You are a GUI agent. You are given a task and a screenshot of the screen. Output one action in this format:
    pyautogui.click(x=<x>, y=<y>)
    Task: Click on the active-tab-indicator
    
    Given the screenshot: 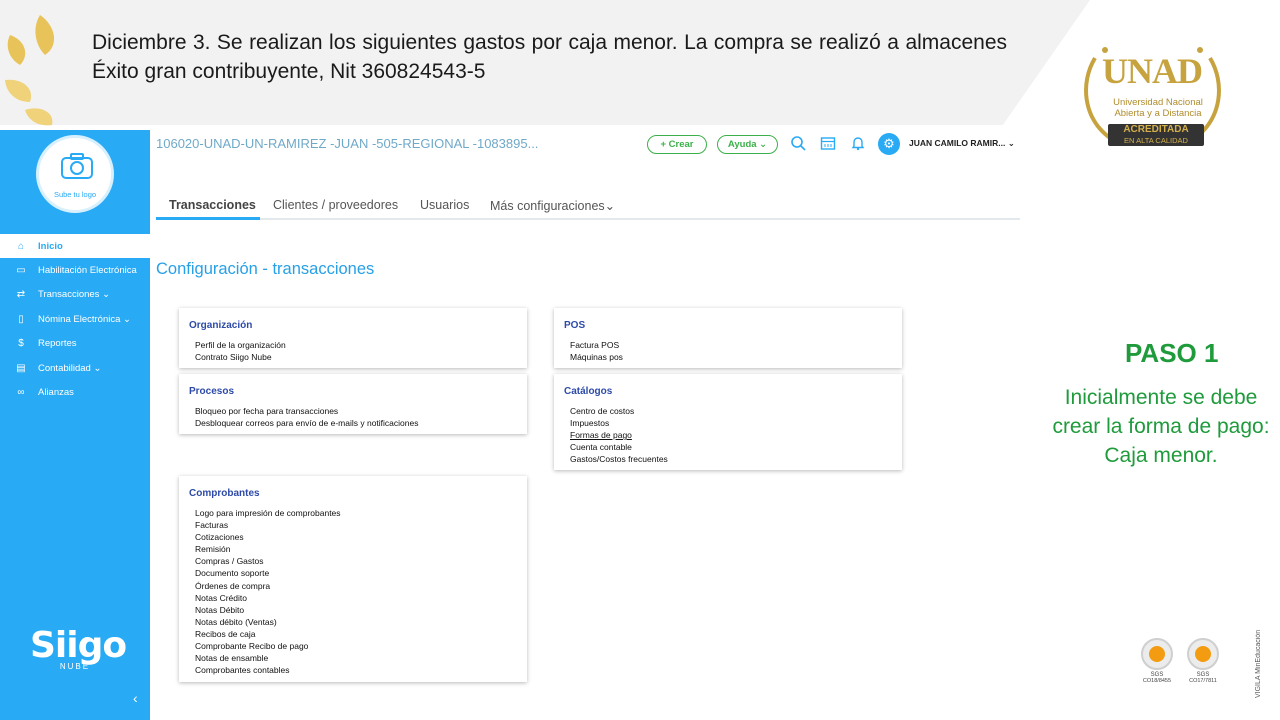 What is the action you would take?
    pyautogui.click(x=208, y=218)
    